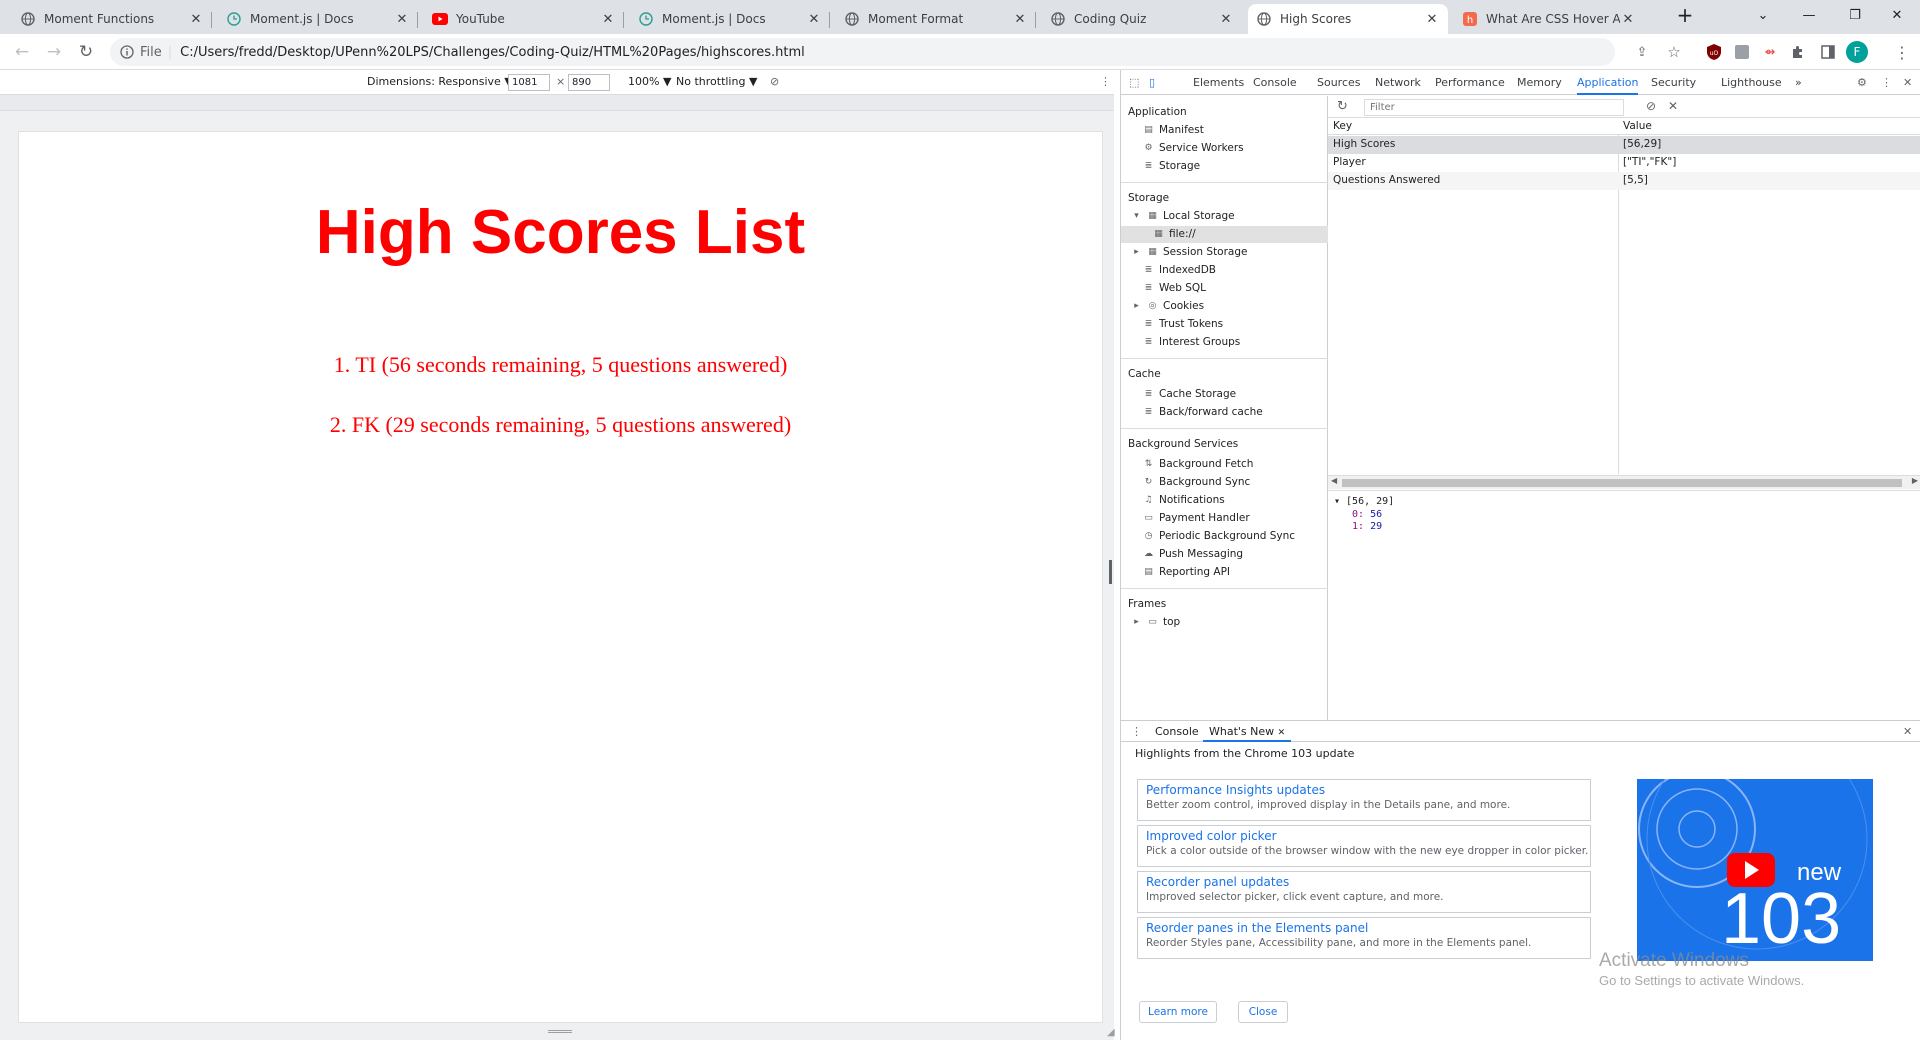 Image resolution: width=1920 pixels, height=1040 pixels. What do you see at coordinates (1186, 572) in the screenshot?
I see `sidebar-item-reporting-api: ▤ Reporting API` at bounding box center [1186, 572].